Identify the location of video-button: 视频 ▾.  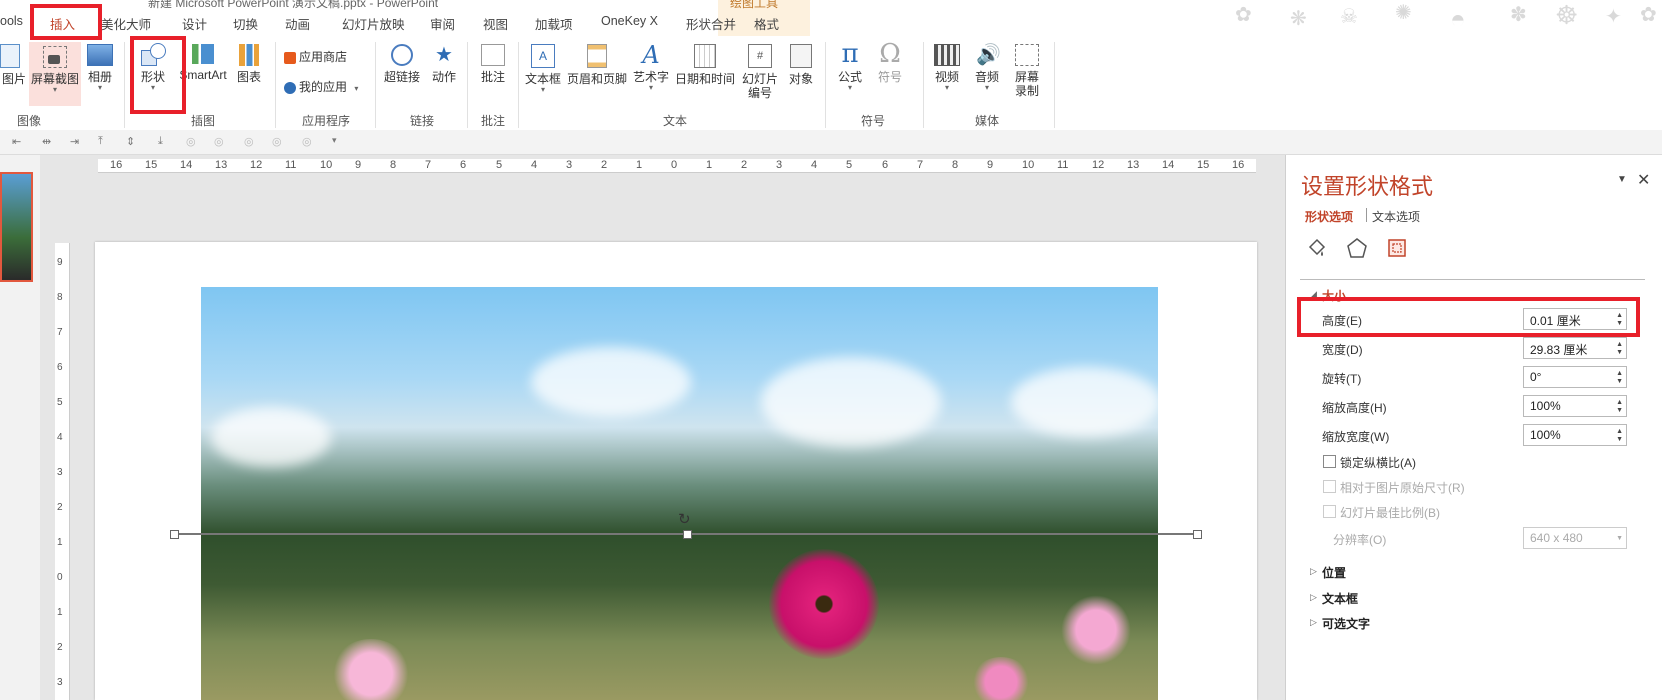
(947, 68).